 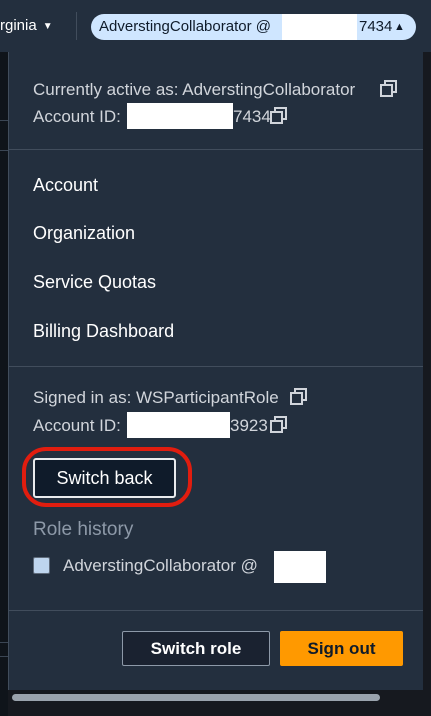 I want to click on switch-back-button: Switch back, so click(x=104, y=478).